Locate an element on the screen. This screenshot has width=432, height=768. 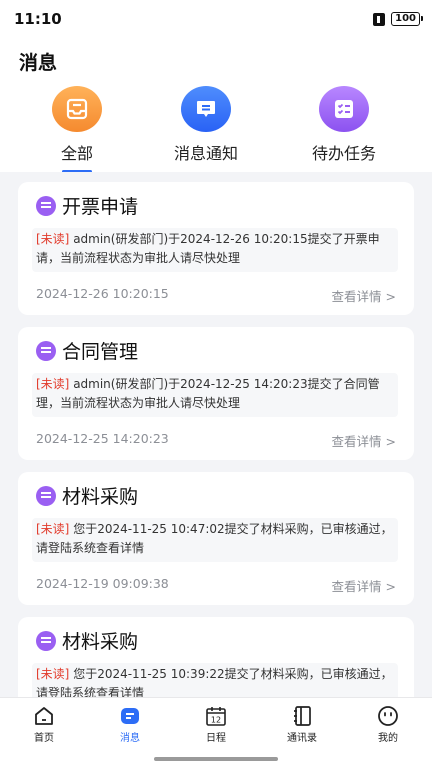
nav-messages: 消息 is located at coordinates (130, 724).